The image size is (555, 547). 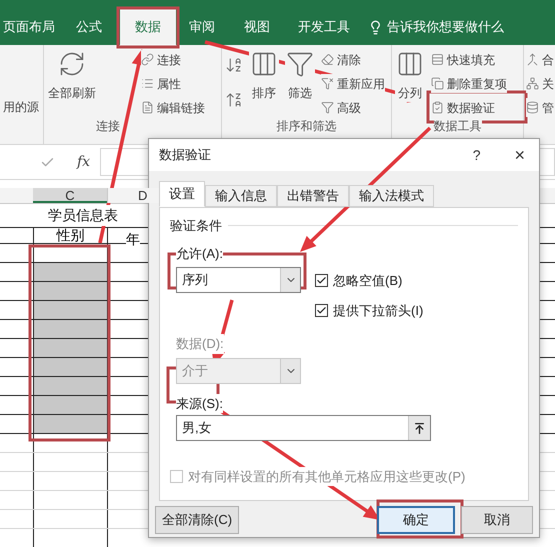 What do you see at coordinates (72, 64) in the screenshot?
I see `refresh-icon` at bounding box center [72, 64].